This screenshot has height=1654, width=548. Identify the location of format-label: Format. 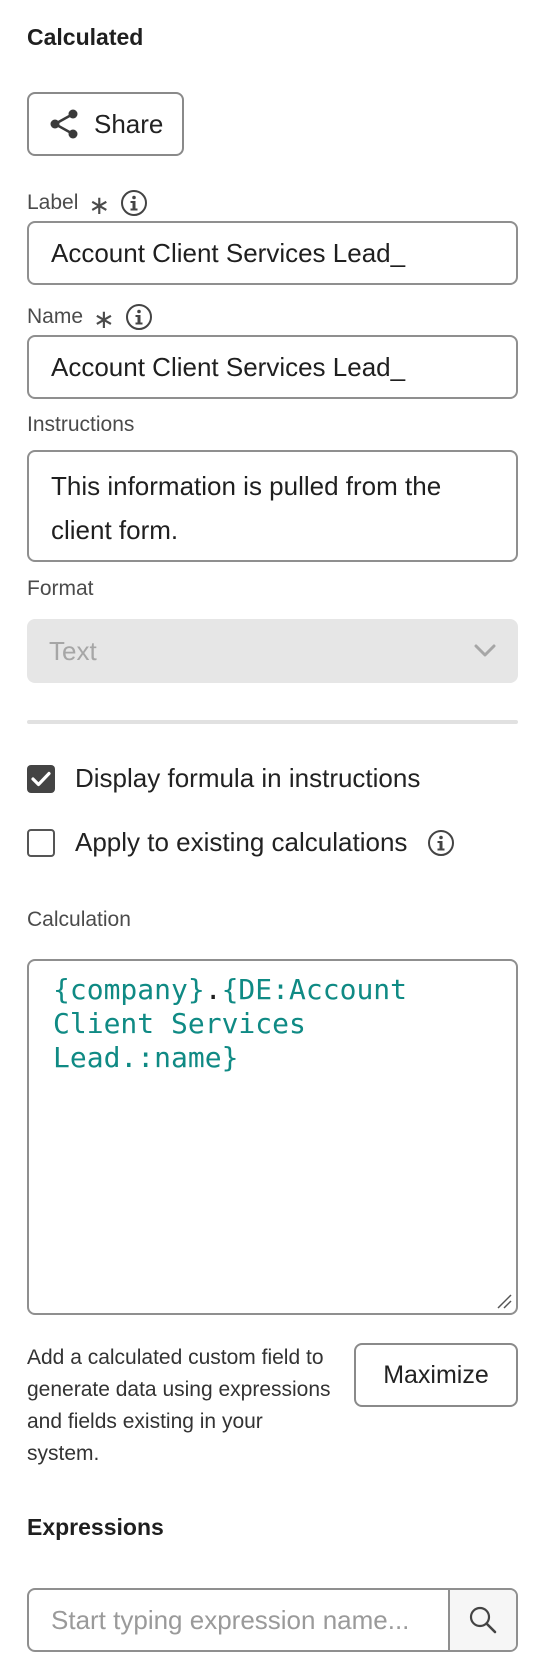
(60, 588).